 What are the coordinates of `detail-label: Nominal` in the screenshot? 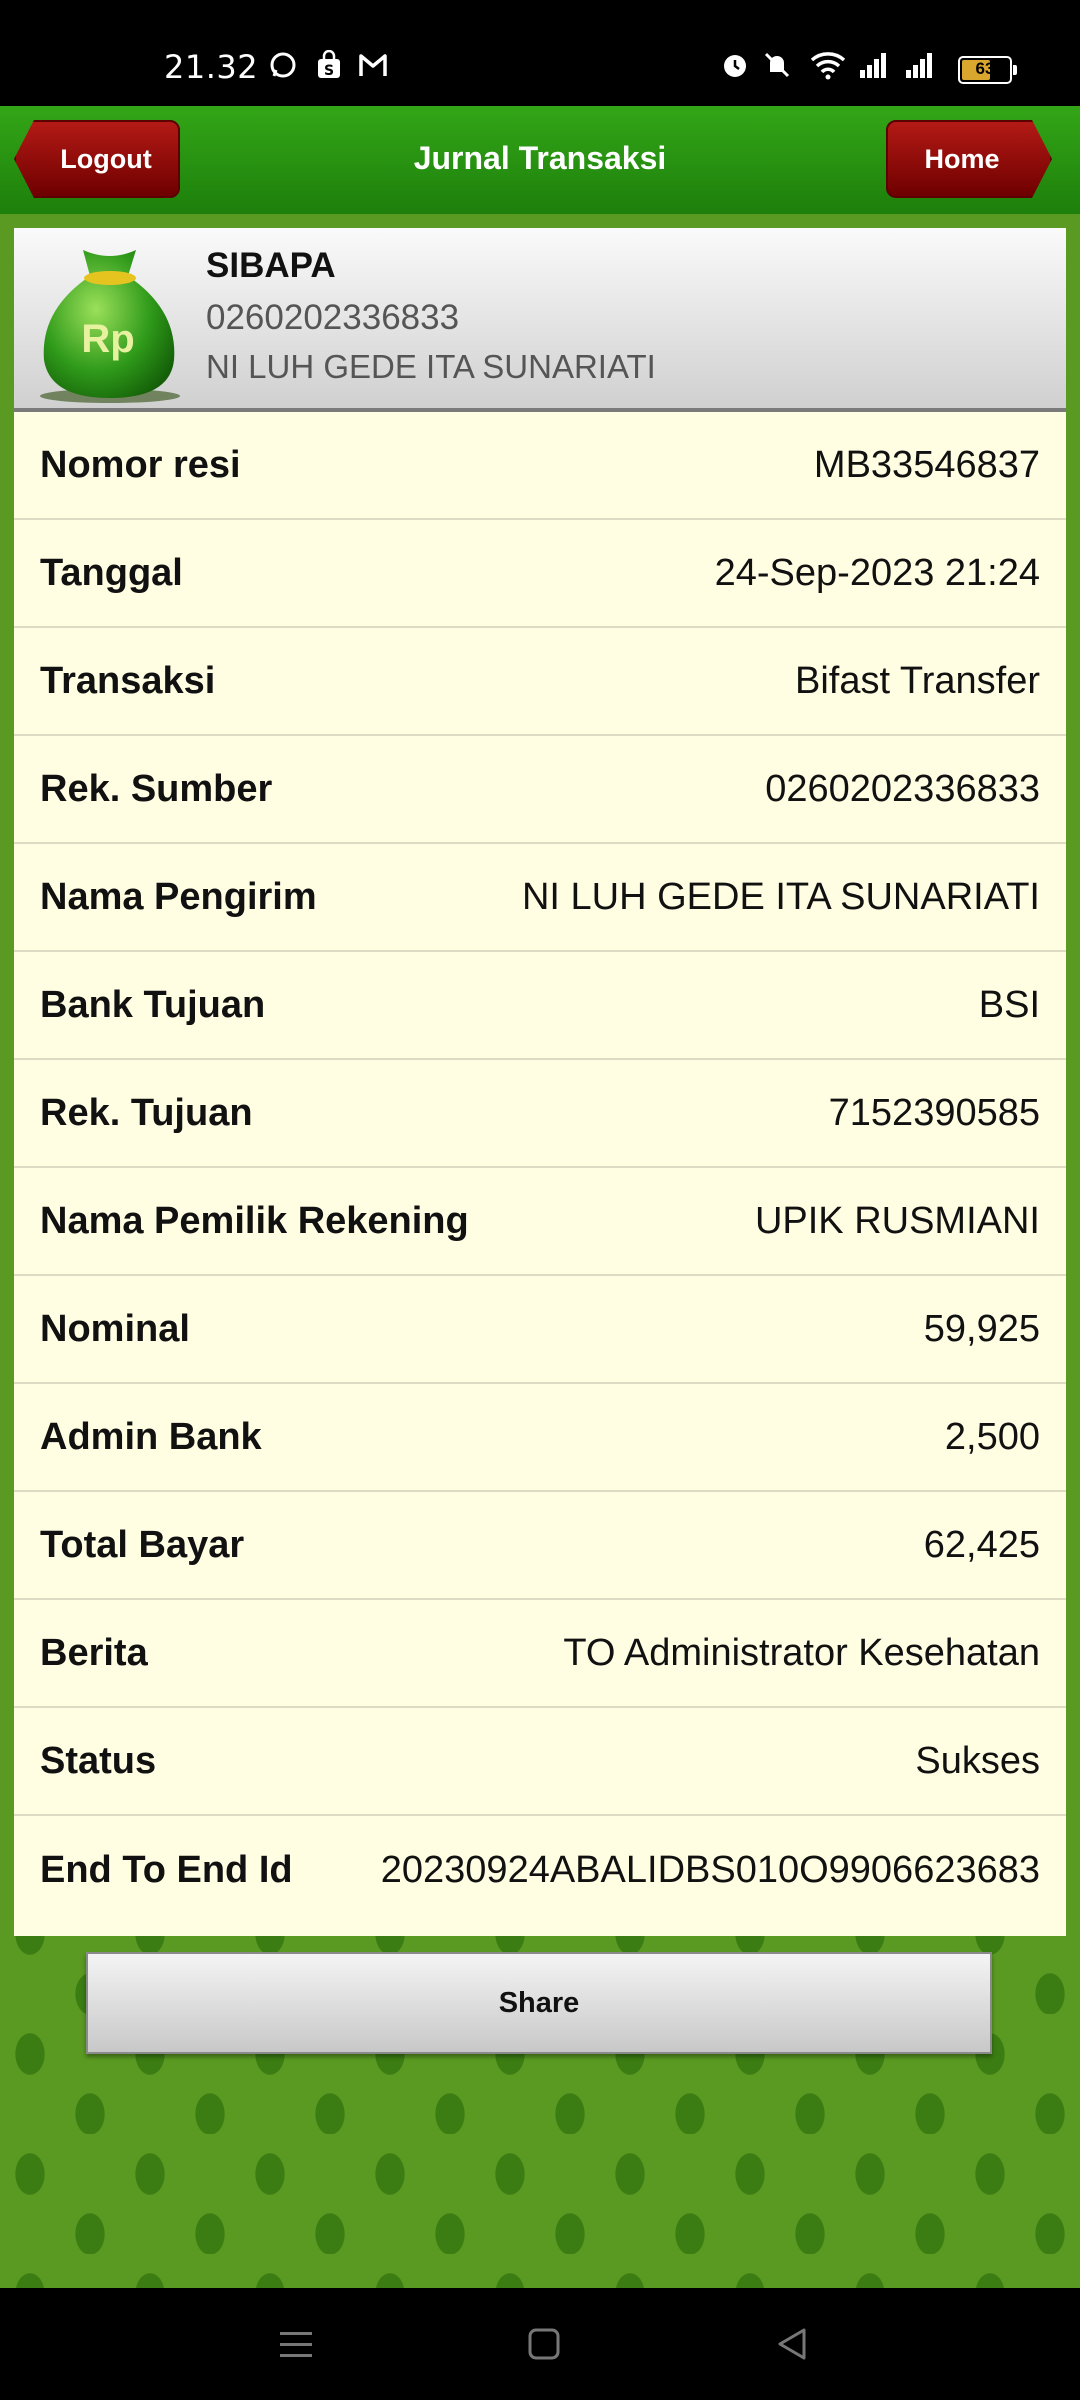 It's located at (115, 1328).